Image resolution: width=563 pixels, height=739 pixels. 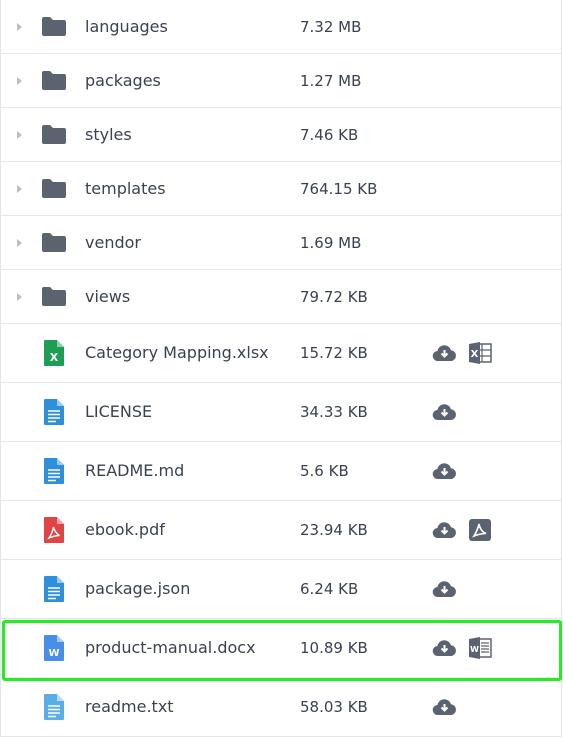 I want to click on folder-name: templates, so click(x=125, y=188).